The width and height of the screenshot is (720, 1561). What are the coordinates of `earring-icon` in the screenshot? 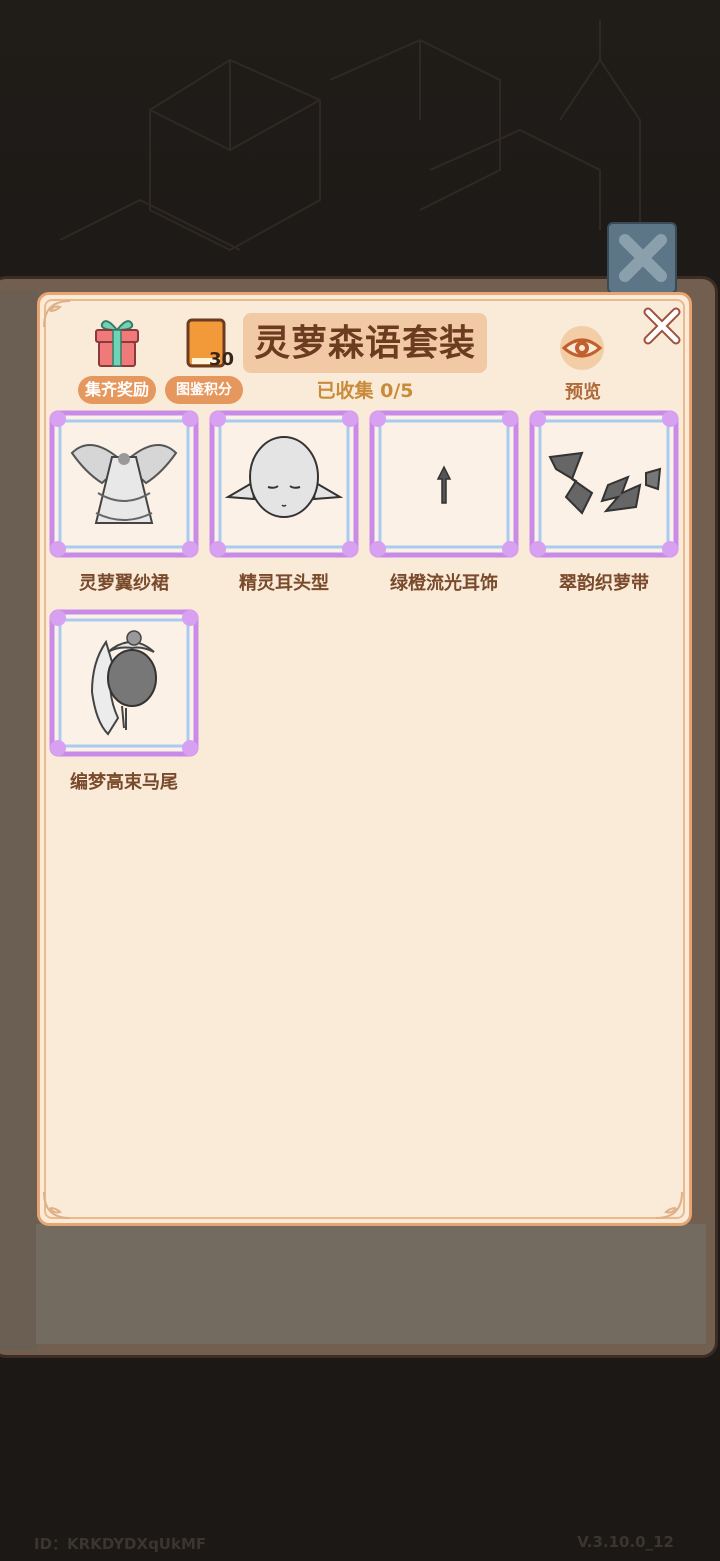 It's located at (444, 484).